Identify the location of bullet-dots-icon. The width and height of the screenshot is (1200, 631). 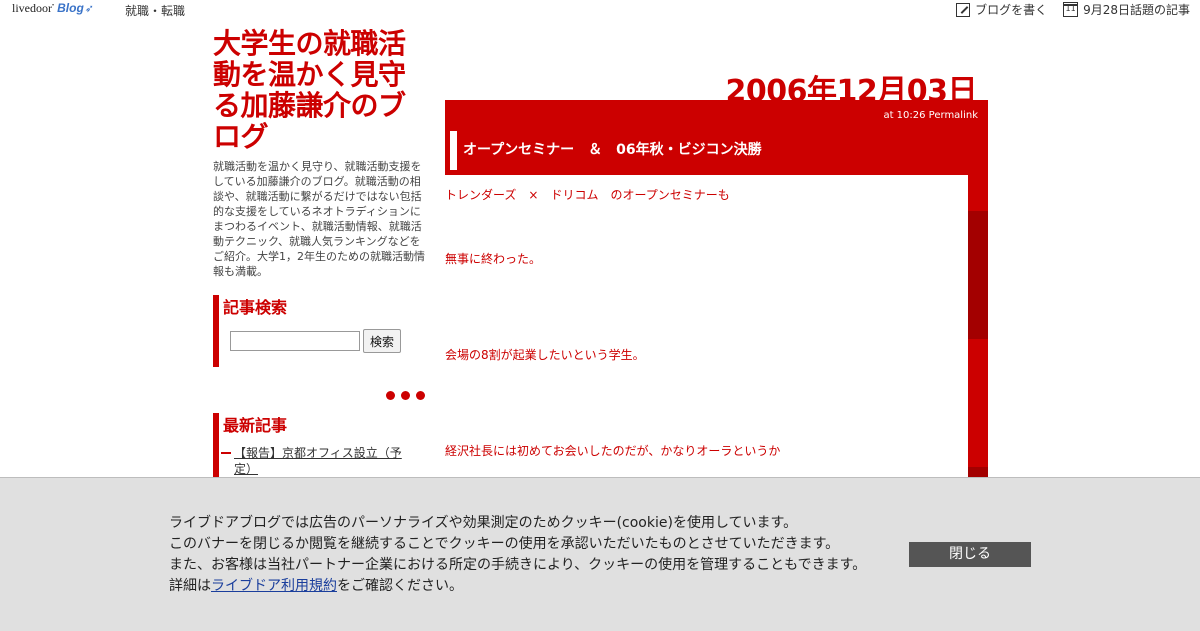
(320, 395).